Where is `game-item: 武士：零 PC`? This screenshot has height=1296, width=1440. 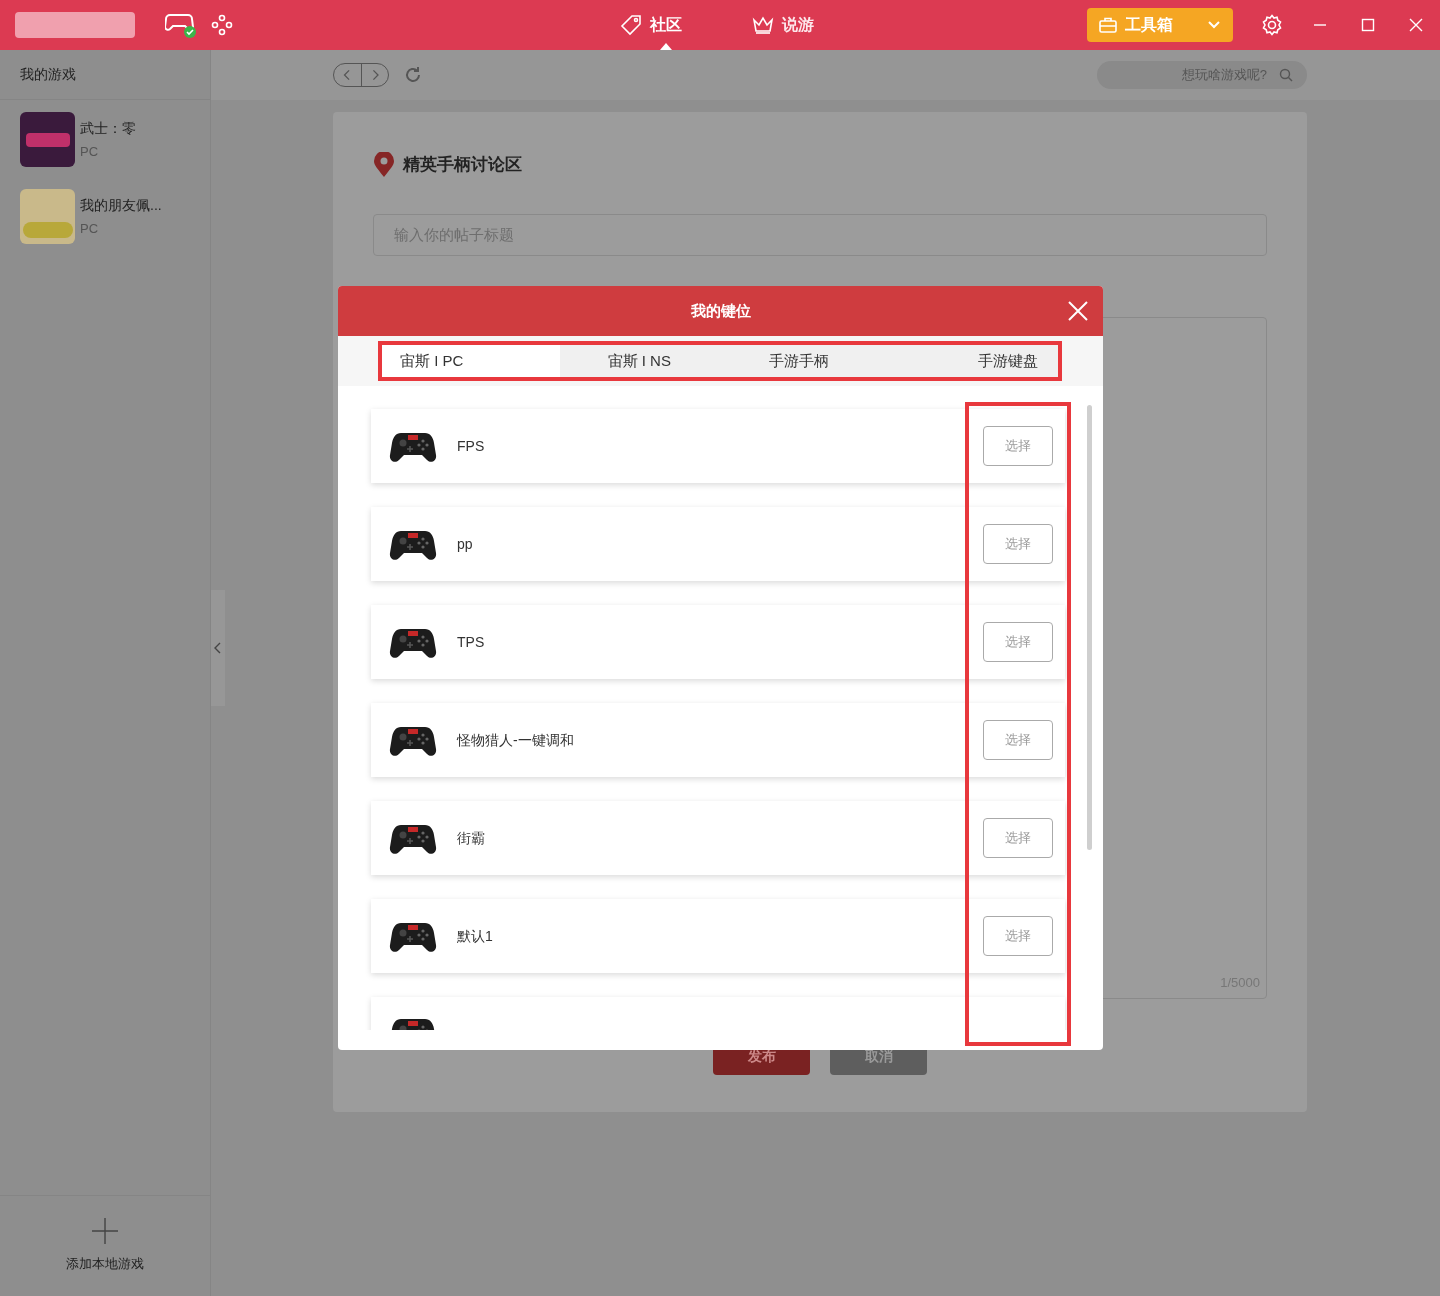
game-item: 武士：零 PC is located at coordinates (105, 139).